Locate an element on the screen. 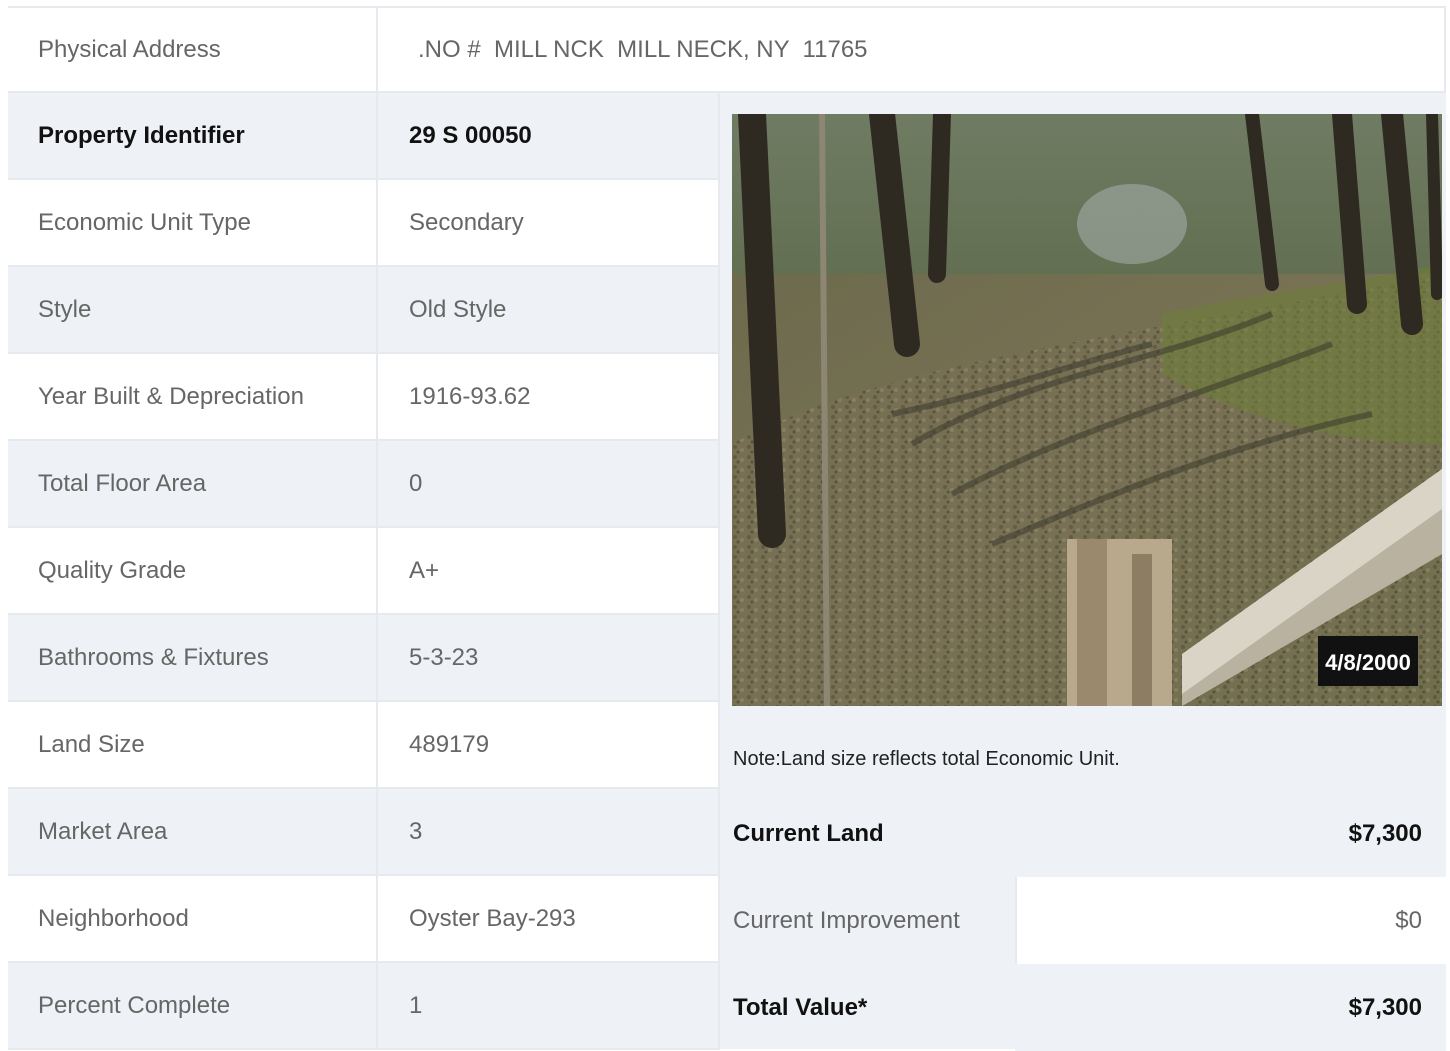 This screenshot has width=1450, height=1051. percent-complete-value: 1 is located at coordinates (549, 1006).